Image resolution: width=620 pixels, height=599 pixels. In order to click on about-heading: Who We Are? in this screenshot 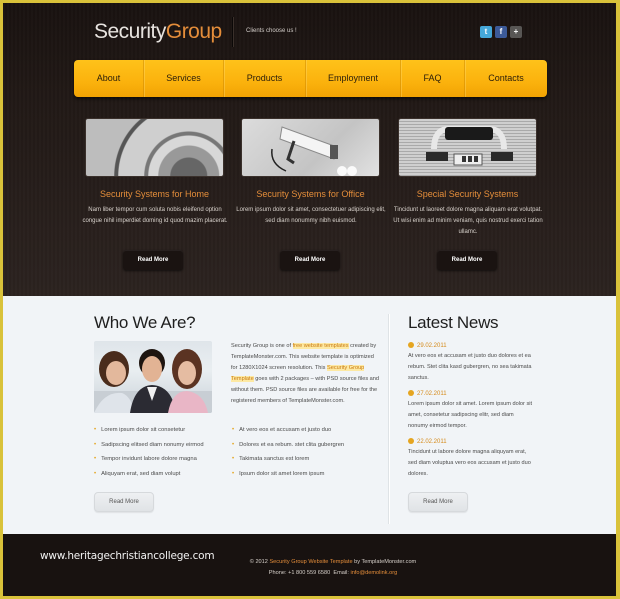, I will do `click(145, 322)`.